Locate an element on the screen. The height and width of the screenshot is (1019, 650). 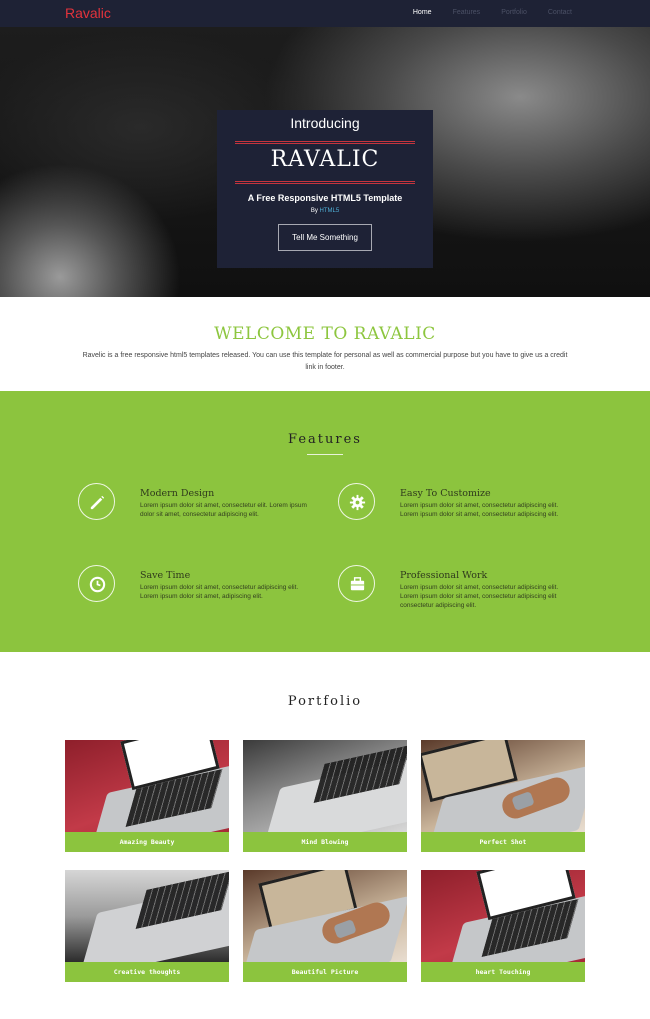
nav-link-home: Home is located at coordinates (422, 12).